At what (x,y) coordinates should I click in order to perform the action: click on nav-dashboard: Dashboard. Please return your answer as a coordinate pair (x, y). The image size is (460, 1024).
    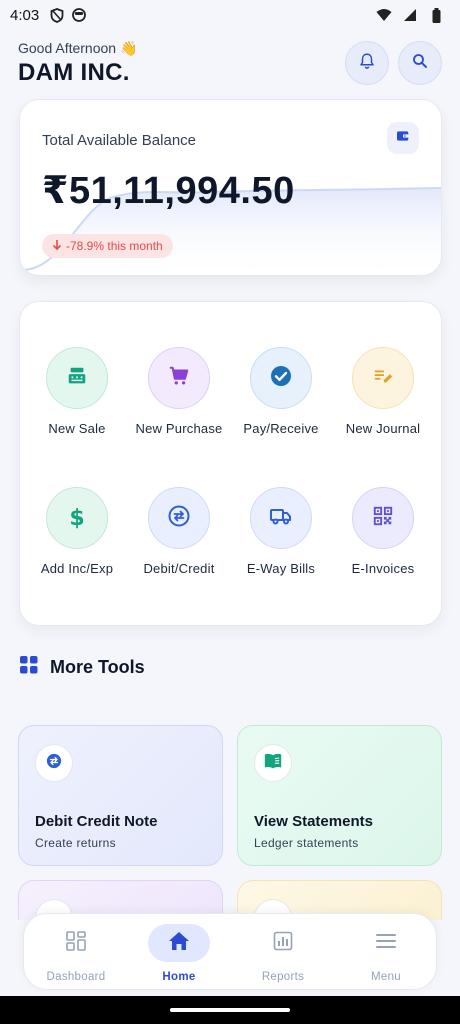
    Looking at the image, I should click on (76, 953).